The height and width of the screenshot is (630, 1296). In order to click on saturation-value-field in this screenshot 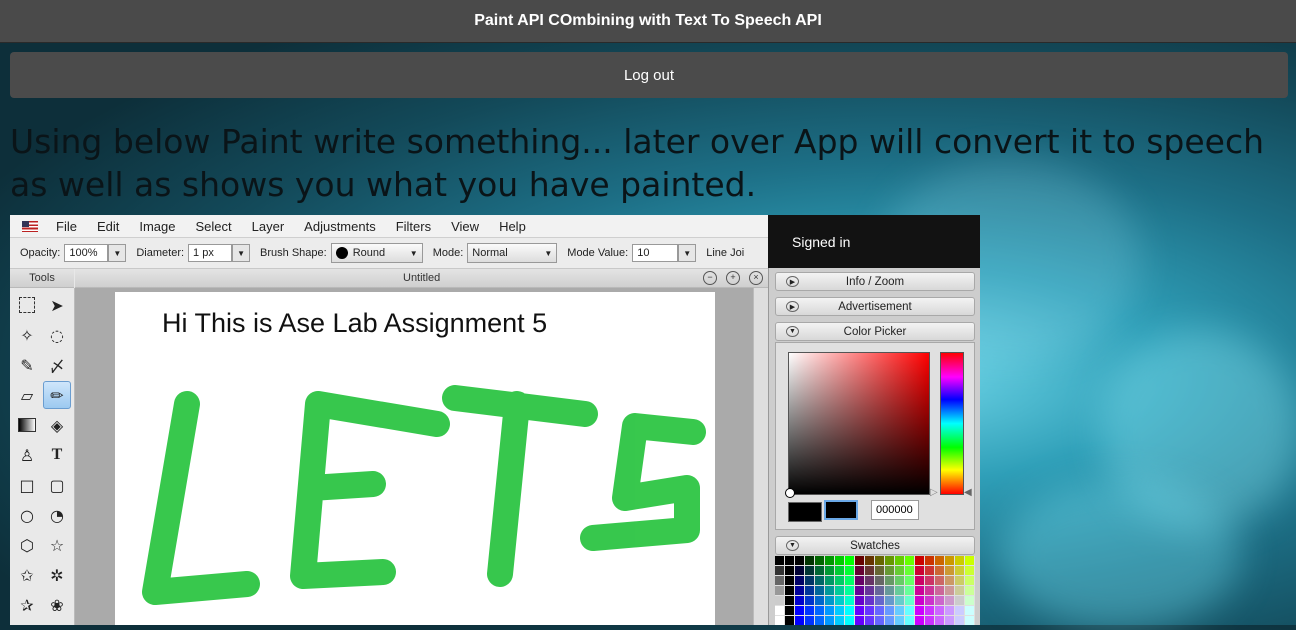, I will do `click(857, 425)`.